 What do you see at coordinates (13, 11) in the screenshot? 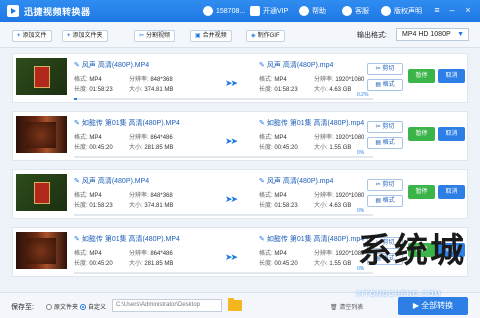
I see `app-logo-icon` at bounding box center [13, 11].